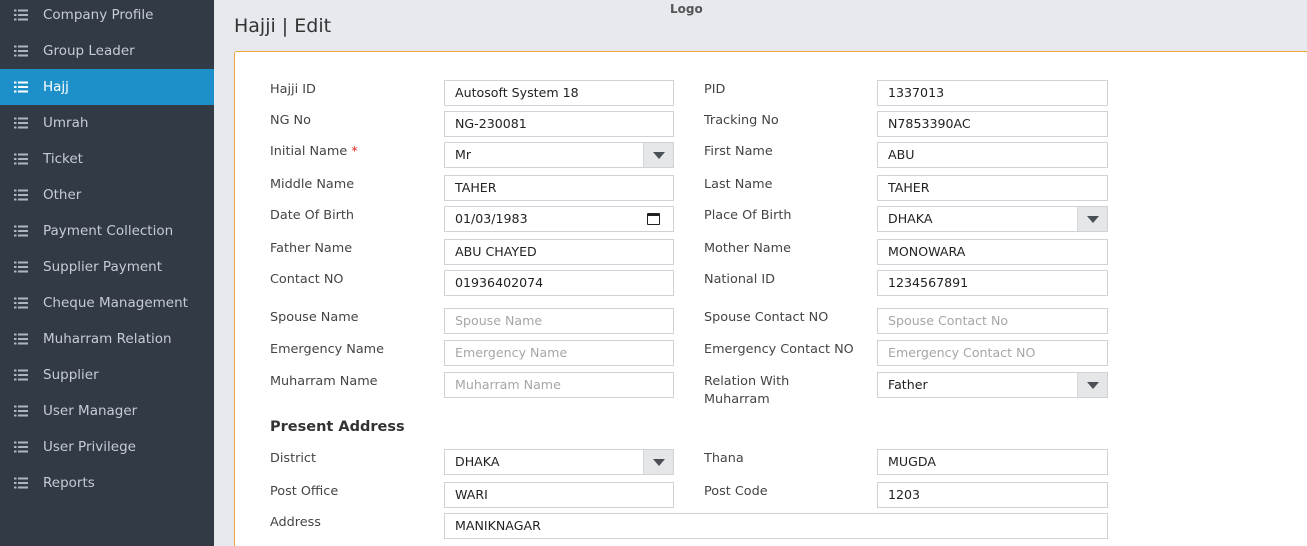  I want to click on sidebar-item-hajj: Hajj, so click(107, 87).